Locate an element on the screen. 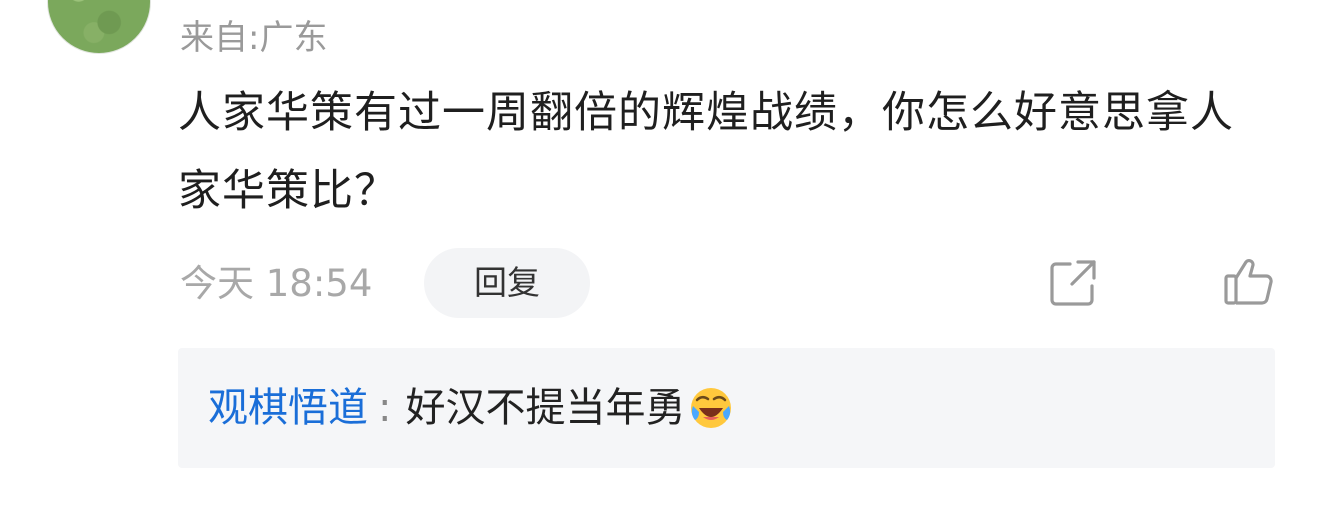 The height and width of the screenshot is (505, 1320). thumbs-up-icon is located at coordinates (1249, 281).